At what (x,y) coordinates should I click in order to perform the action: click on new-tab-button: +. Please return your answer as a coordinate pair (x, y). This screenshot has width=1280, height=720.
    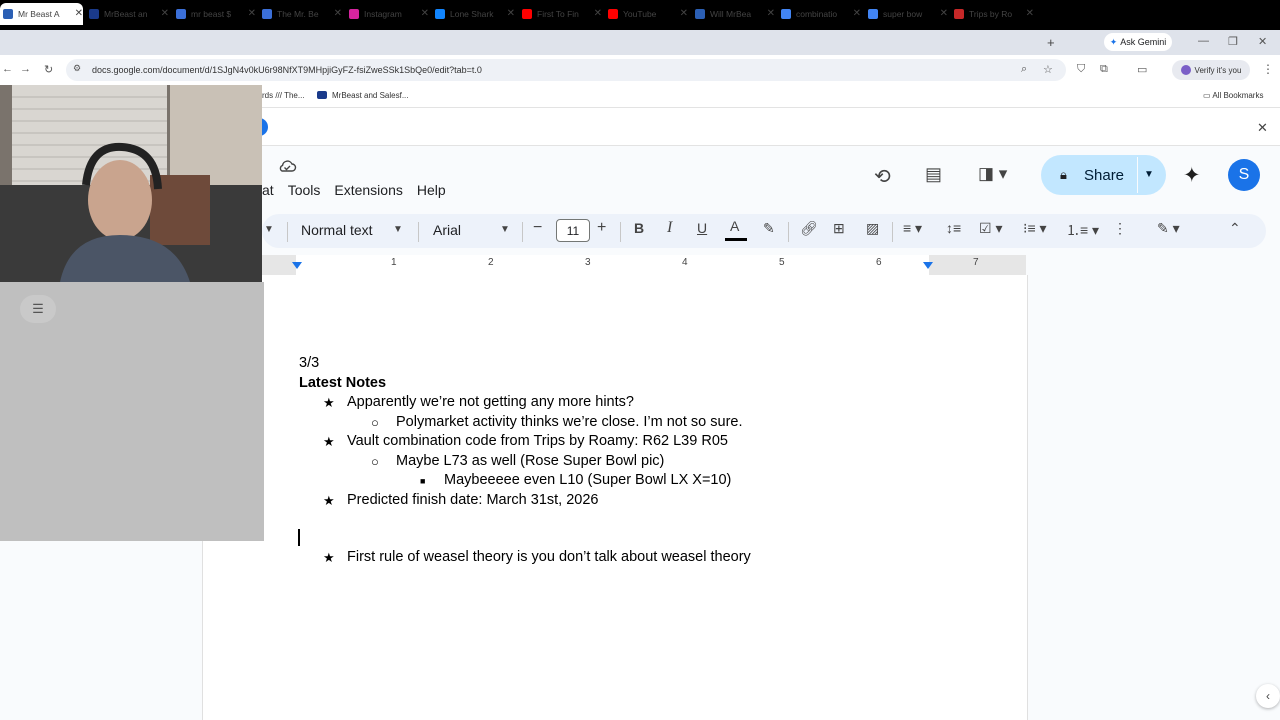
    Looking at the image, I should click on (1051, 42).